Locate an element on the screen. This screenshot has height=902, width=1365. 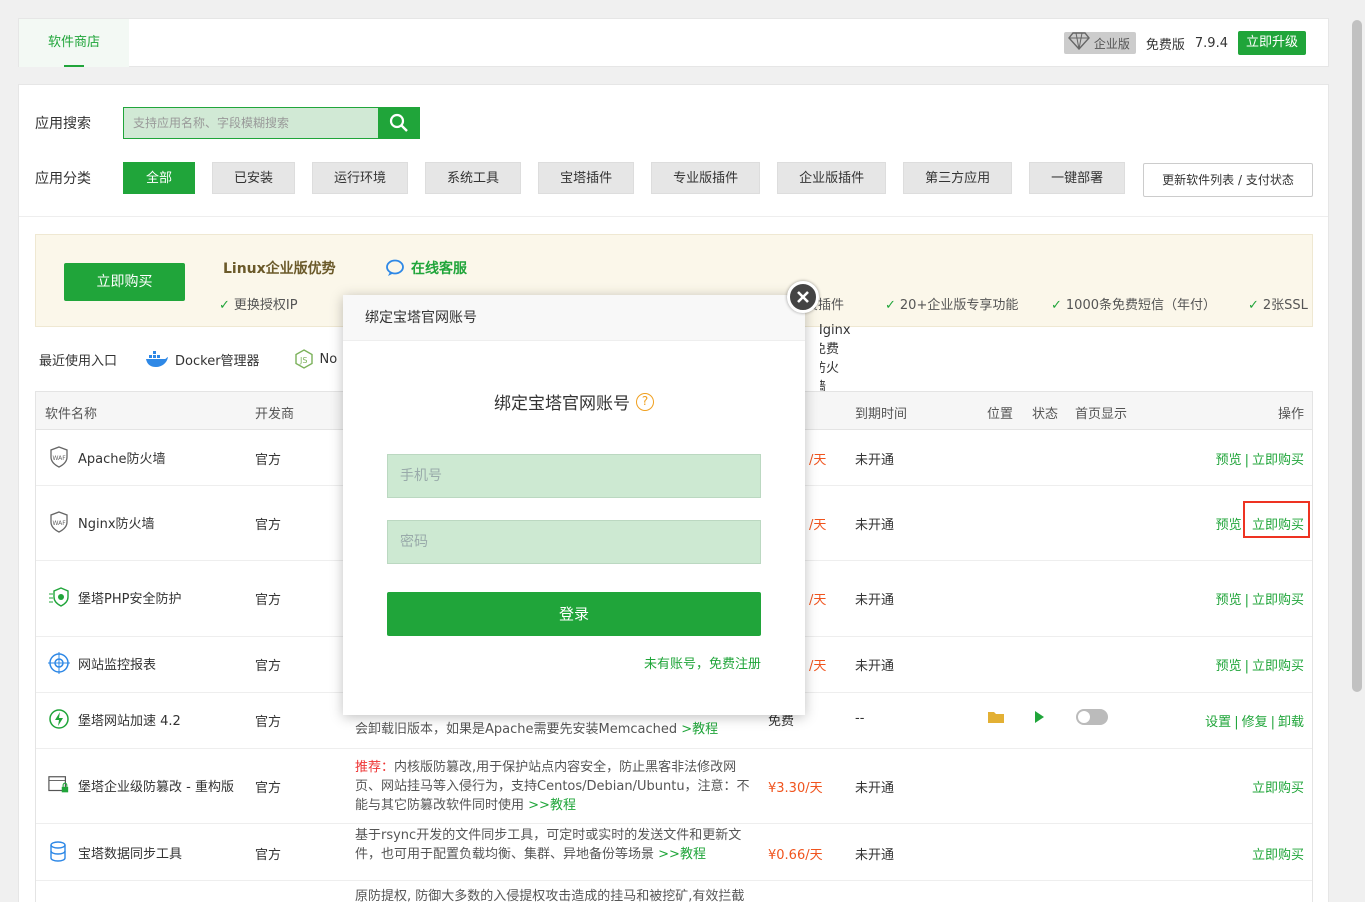
search-button is located at coordinates (399, 123).